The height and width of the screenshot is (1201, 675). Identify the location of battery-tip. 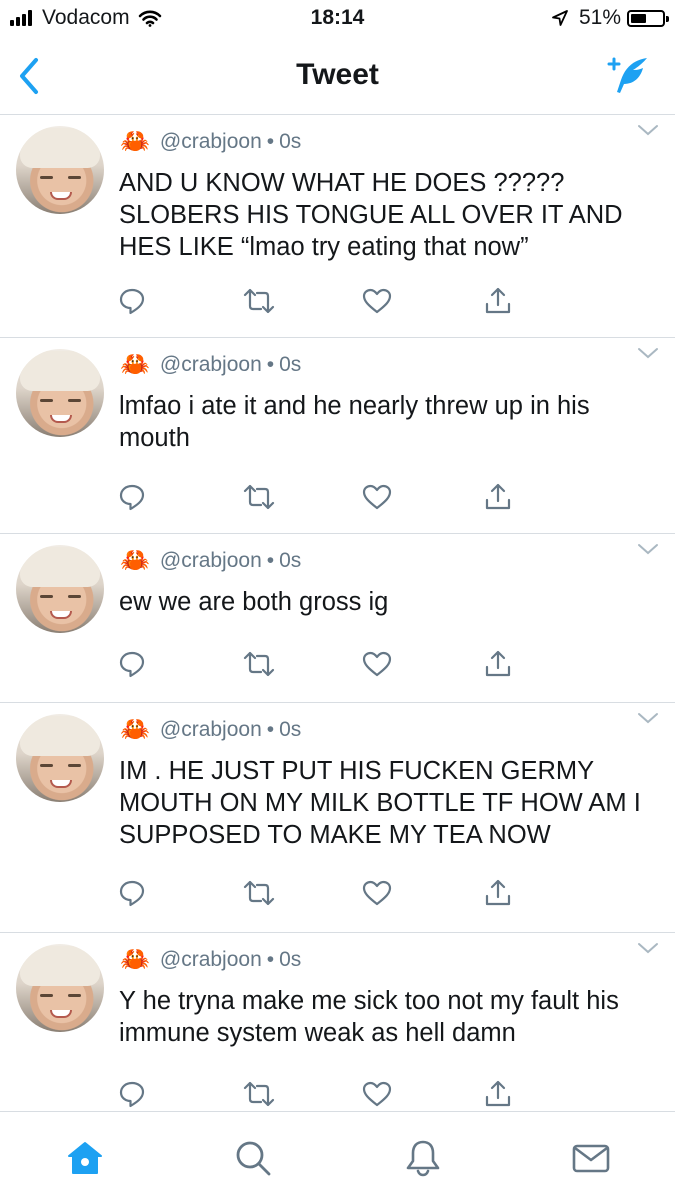
(667, 18).